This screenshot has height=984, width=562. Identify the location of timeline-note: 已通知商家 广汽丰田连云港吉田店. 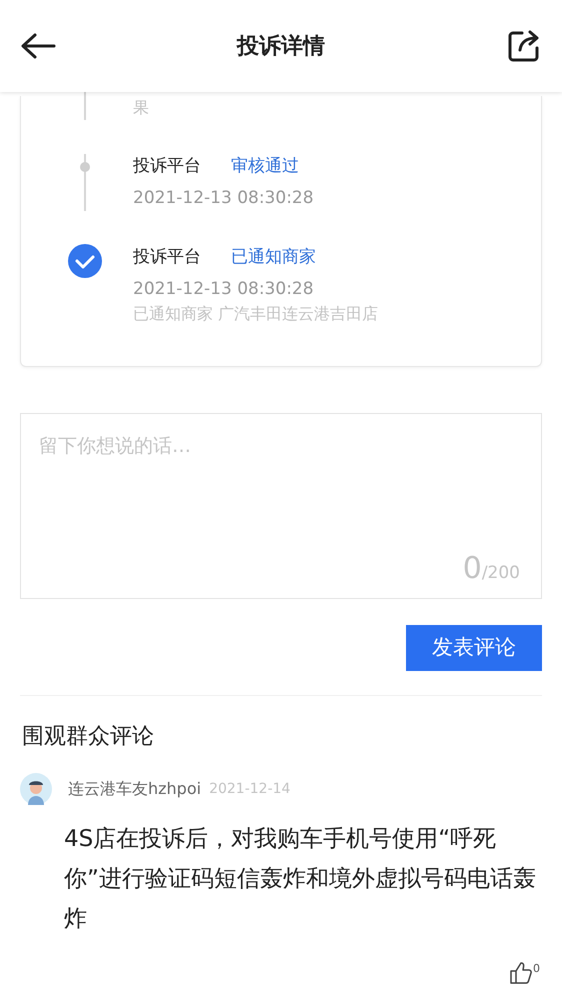
(256, 314).